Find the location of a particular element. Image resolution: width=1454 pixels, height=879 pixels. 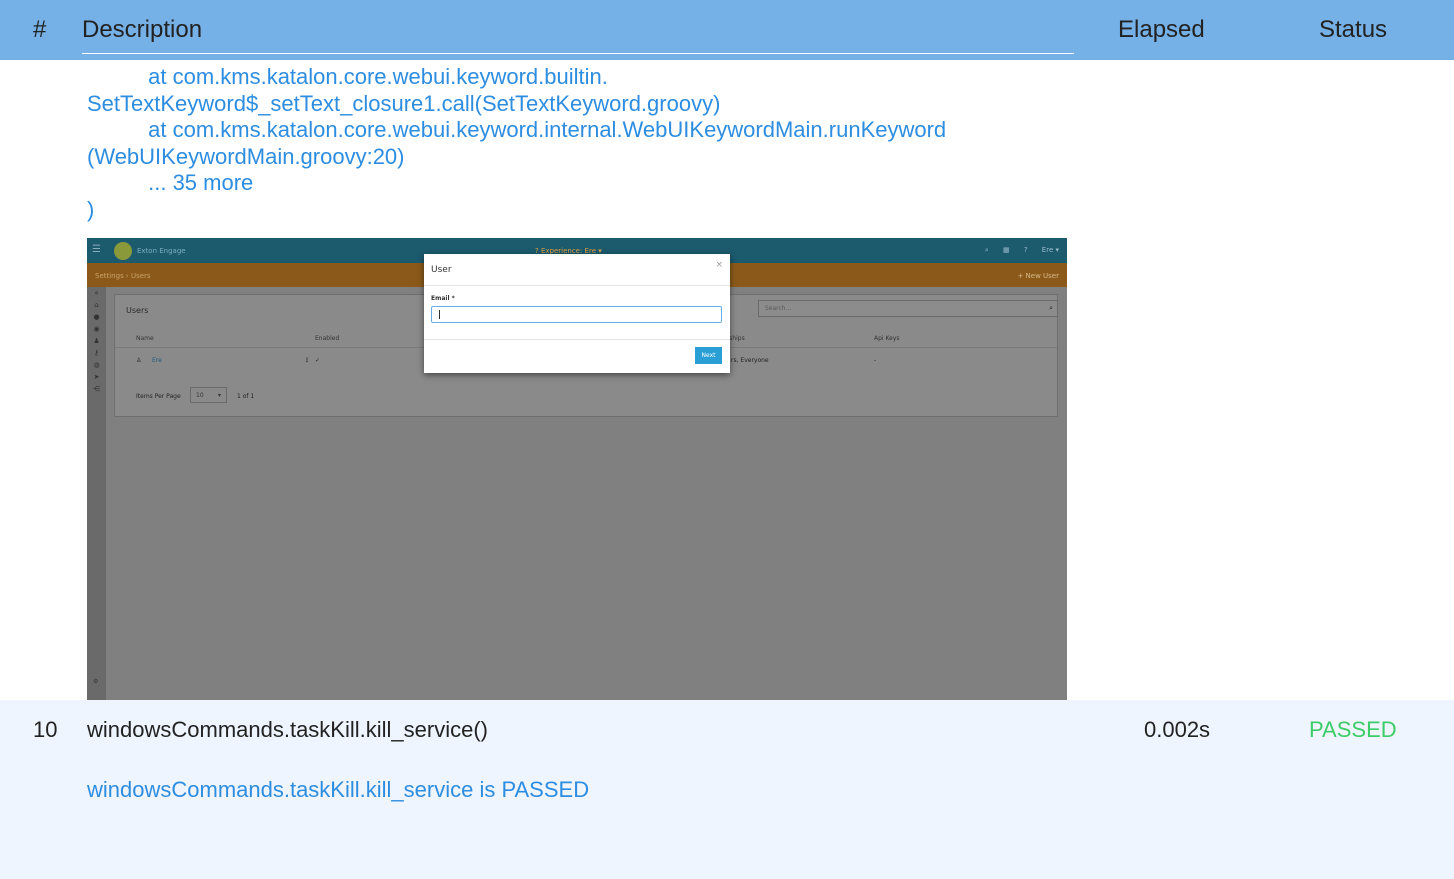

column-header-status: Status is located at coordinates (1353, 29).